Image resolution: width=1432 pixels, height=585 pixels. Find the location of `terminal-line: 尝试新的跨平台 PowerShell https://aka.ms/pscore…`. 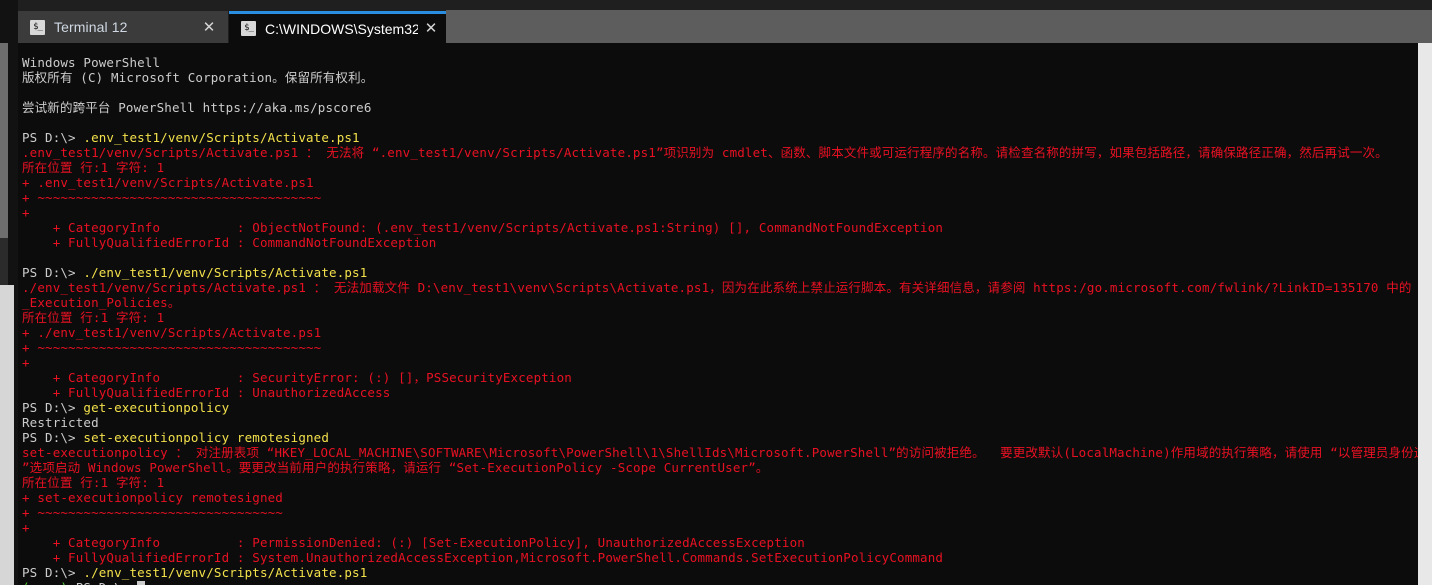

terminal-line: 尝试新的跨平台 PowerShell https://aka.ms/pscore… is located at coordinates (197, 107).